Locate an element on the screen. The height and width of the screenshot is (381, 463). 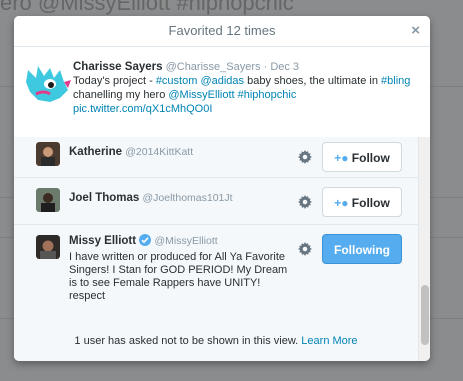
tweet-author-name: Charisse Sayers is located at coordinates (118, 67).